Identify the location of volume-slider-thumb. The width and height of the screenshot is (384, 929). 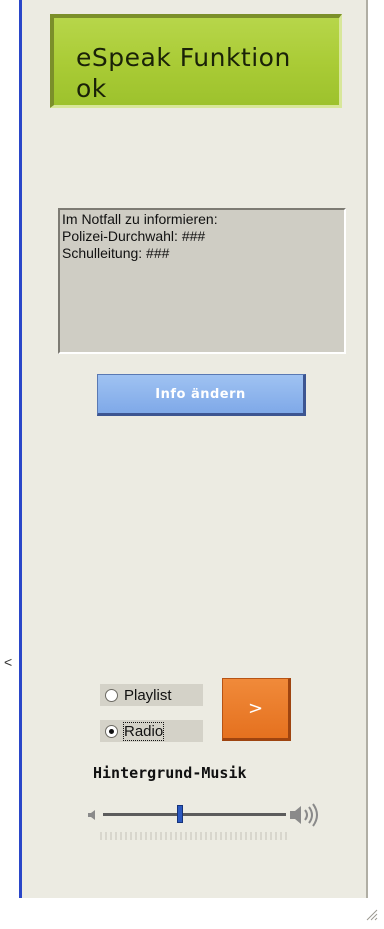
(179, 814).